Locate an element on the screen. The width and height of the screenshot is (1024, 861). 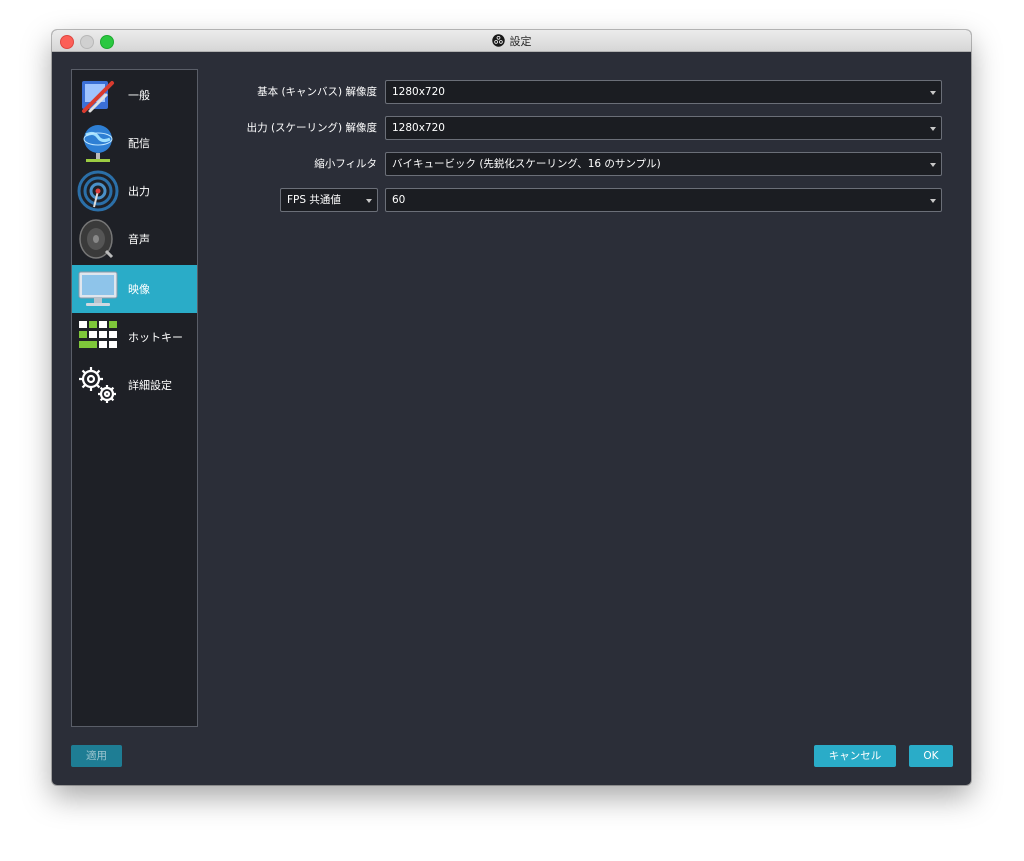
audio-speaker-icon is located at coordinates (96, 239).